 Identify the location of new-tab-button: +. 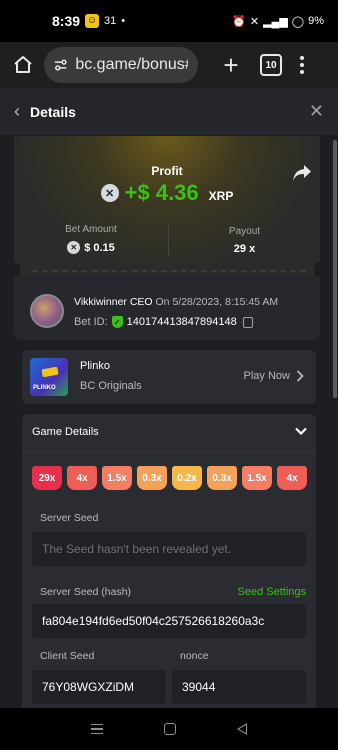
(231, 65).